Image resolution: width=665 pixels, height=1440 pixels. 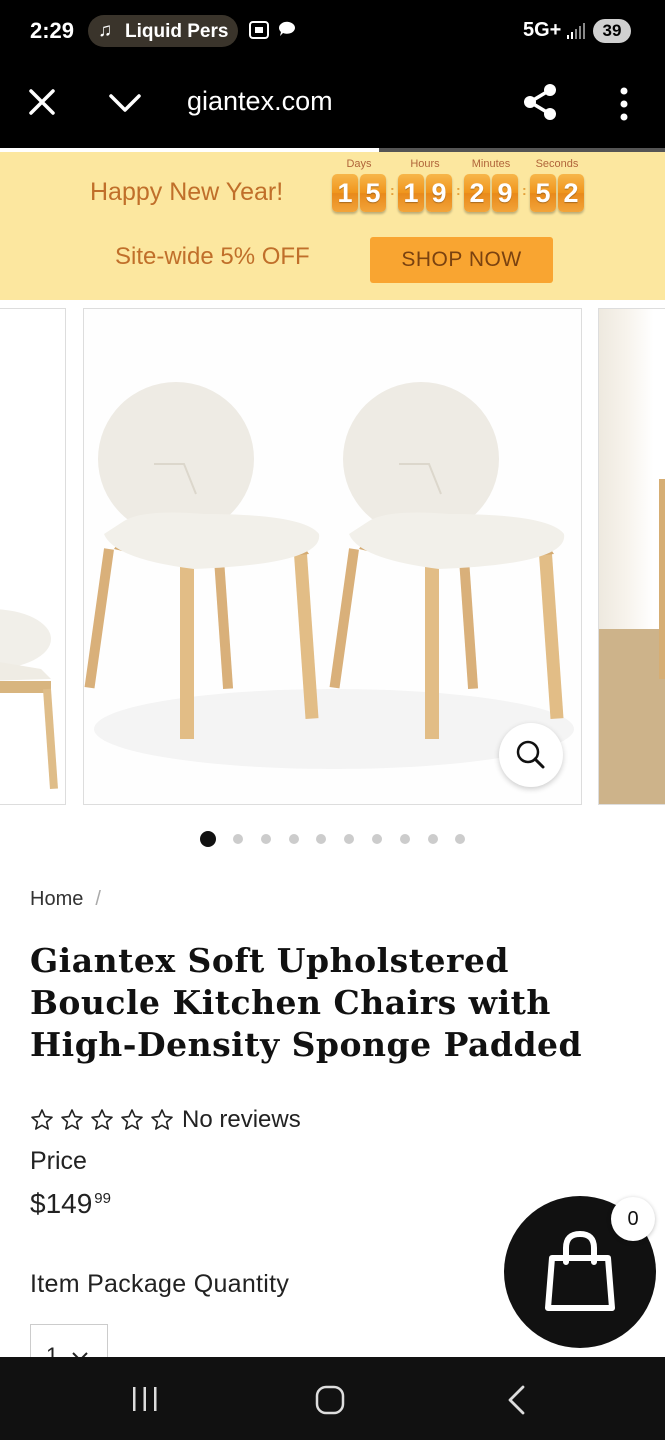 What do you see at coordinates (160, 1284) in the screenshot?
I see `quantity-label: Item Package Quantity` at bounding box center [160, 1284].